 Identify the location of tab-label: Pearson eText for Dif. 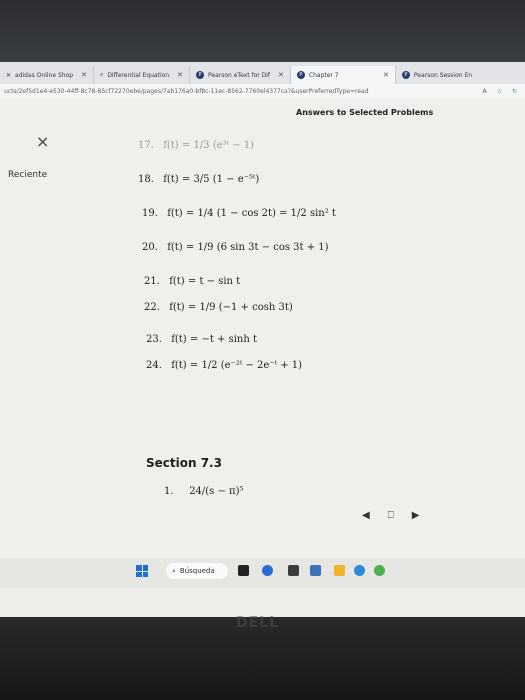
(239, 75).